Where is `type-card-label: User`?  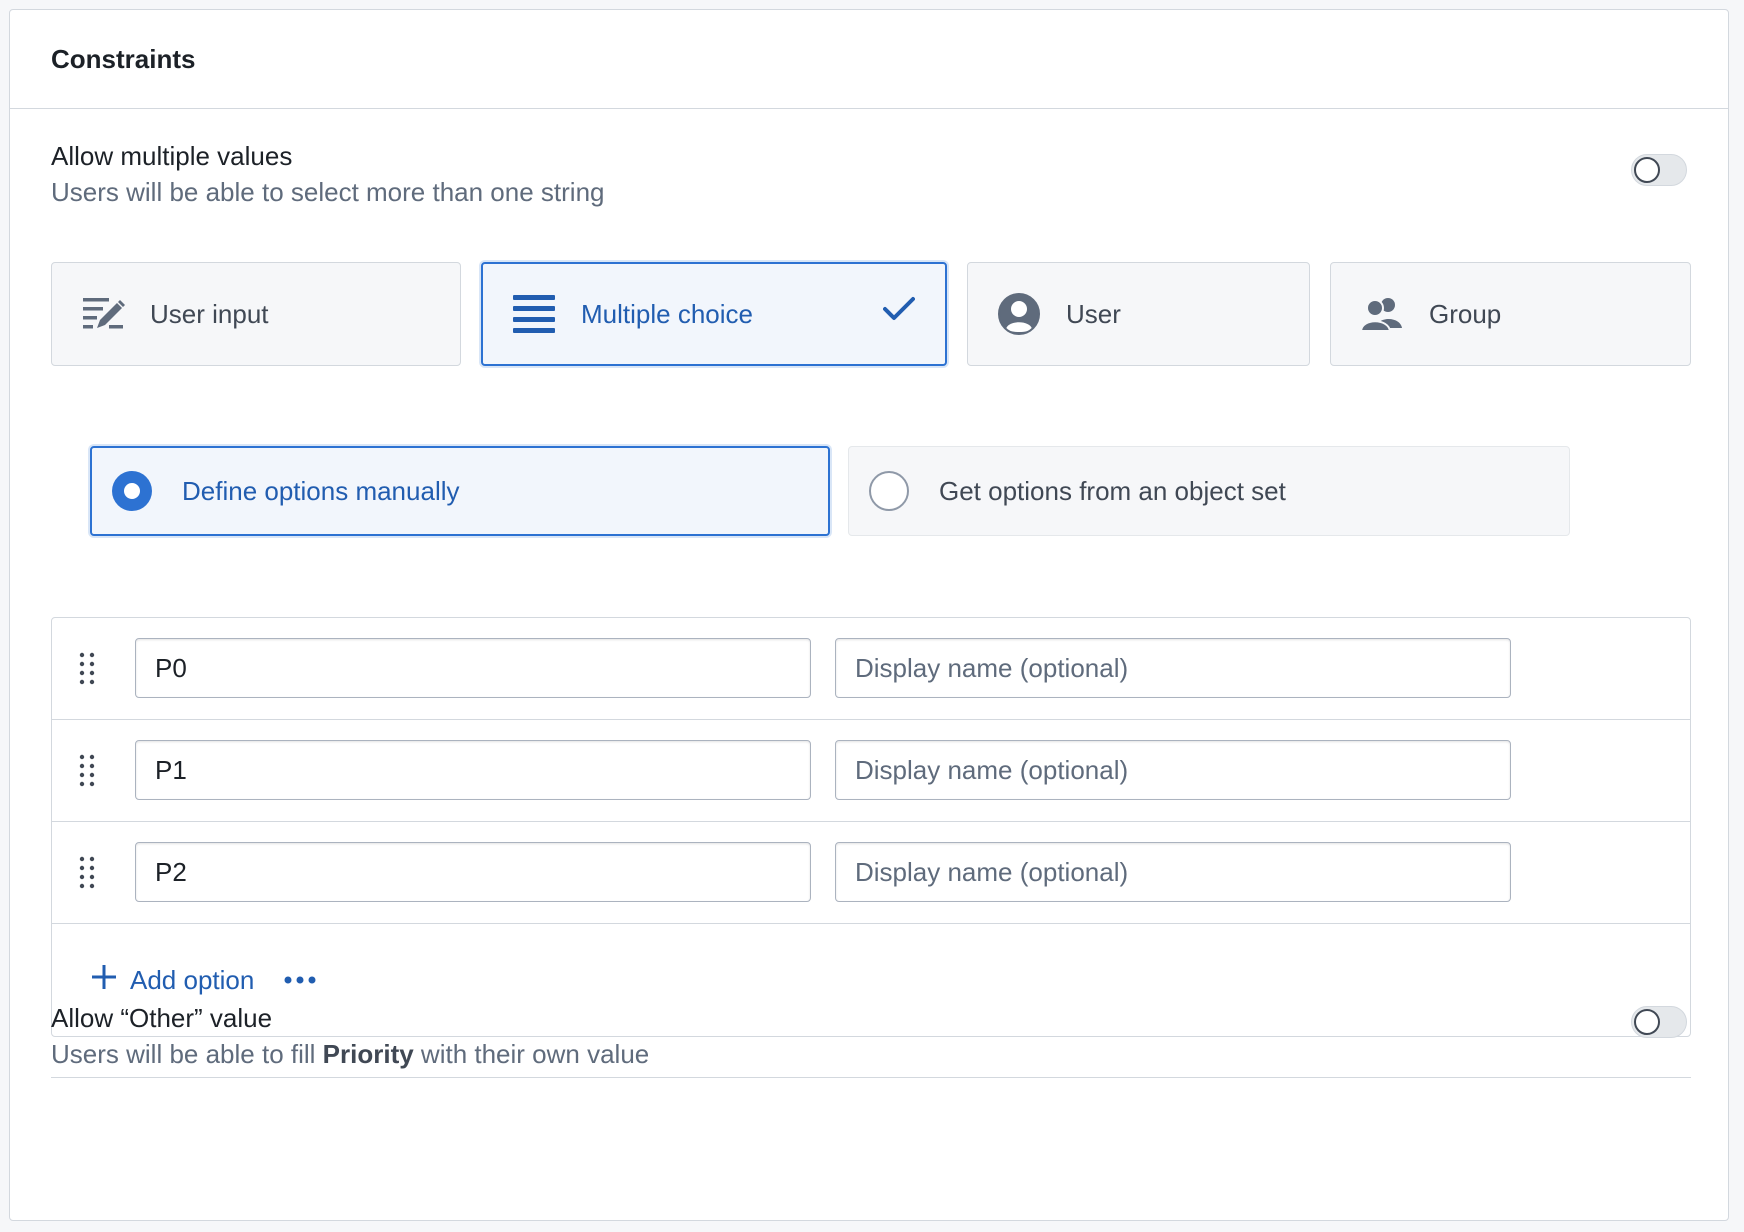 type-card-label: User is located at coordinates (1093, 313).